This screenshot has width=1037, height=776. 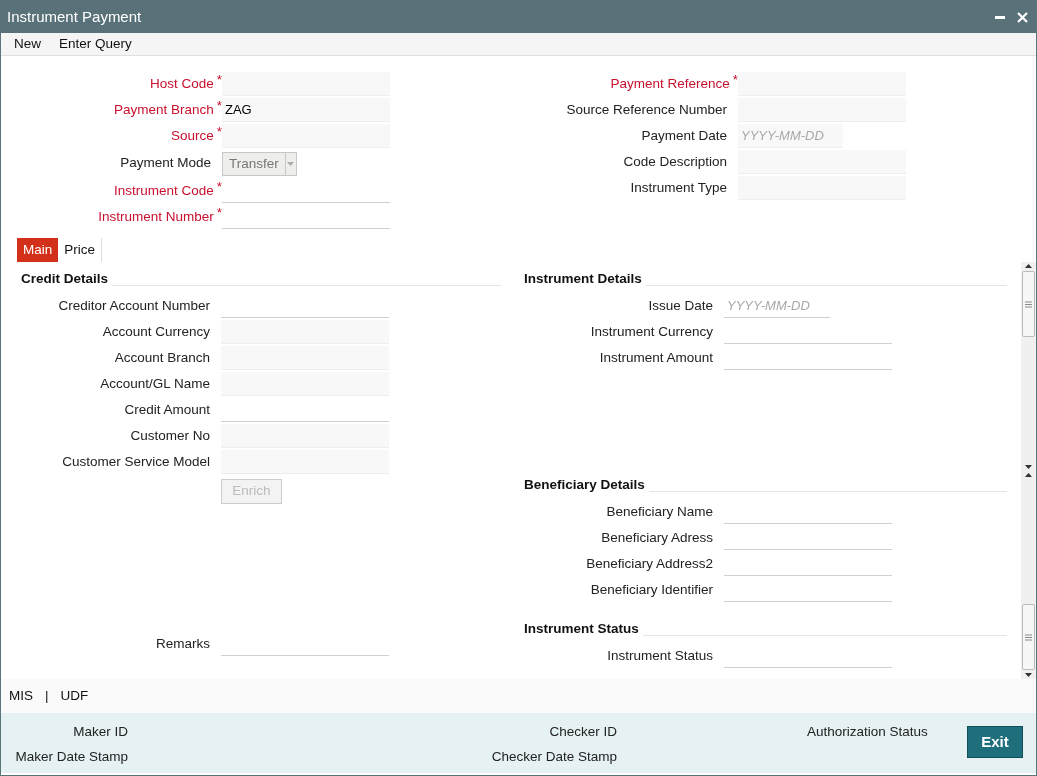 I want to click on link: UDF, so click(x=74, y=696).